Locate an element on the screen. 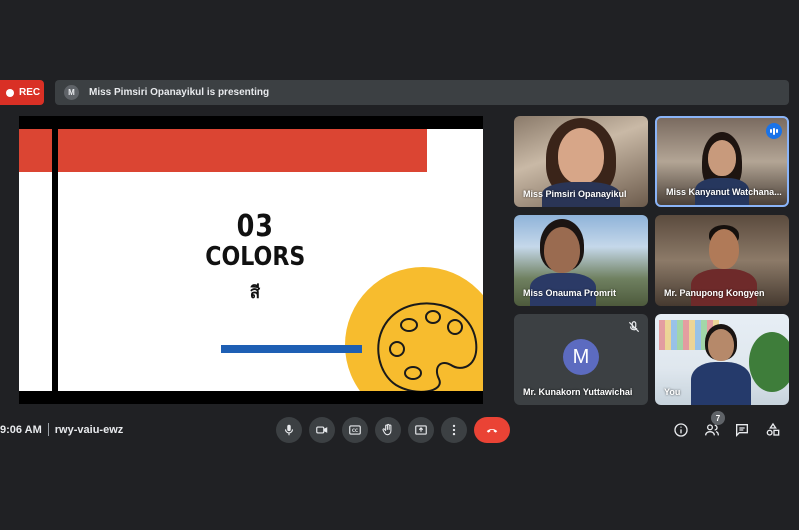  clock-time: 9:06 AM is located at coordinates (21, 429).